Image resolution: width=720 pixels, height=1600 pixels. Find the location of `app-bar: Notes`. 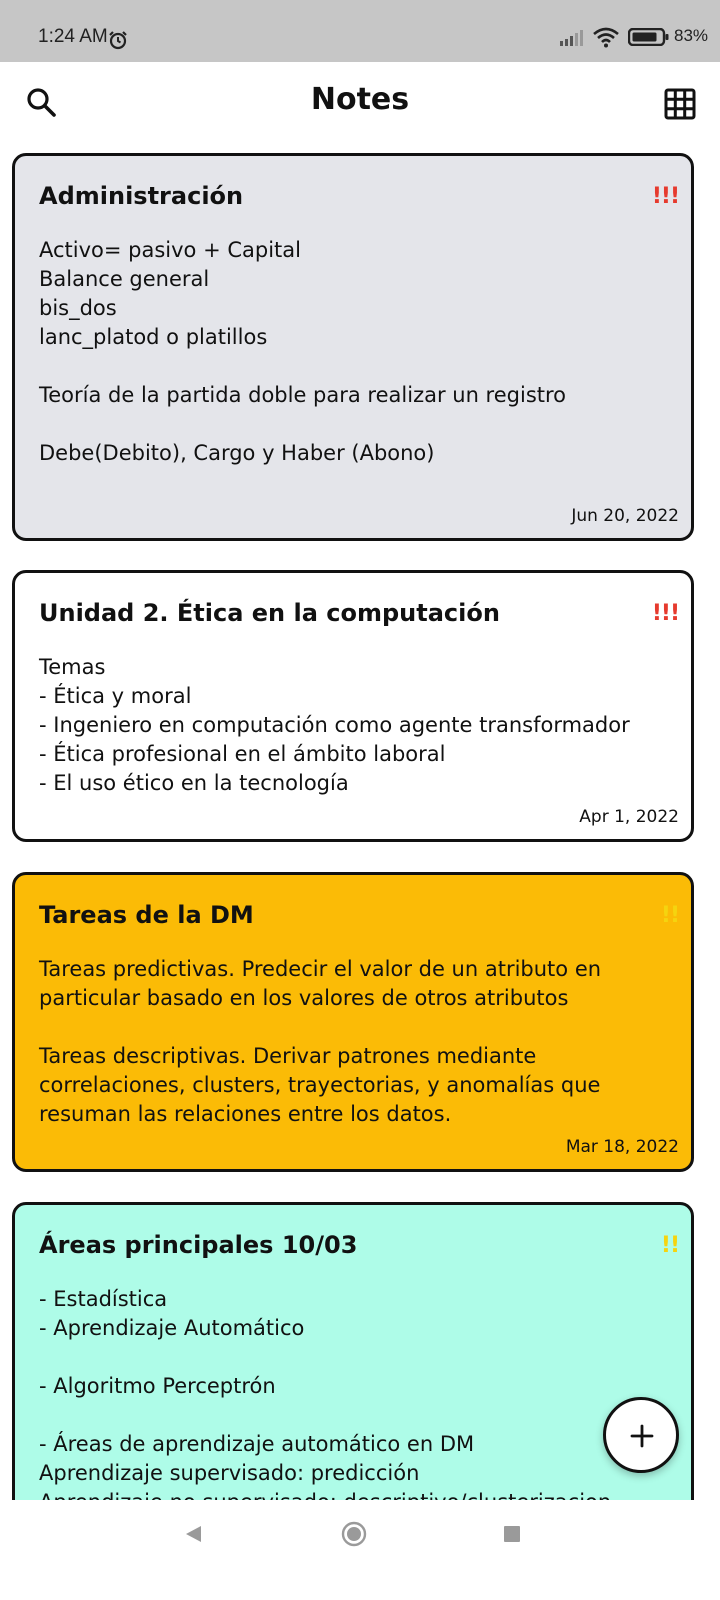

app-bar: Notes is located at coordinates (360, 102).